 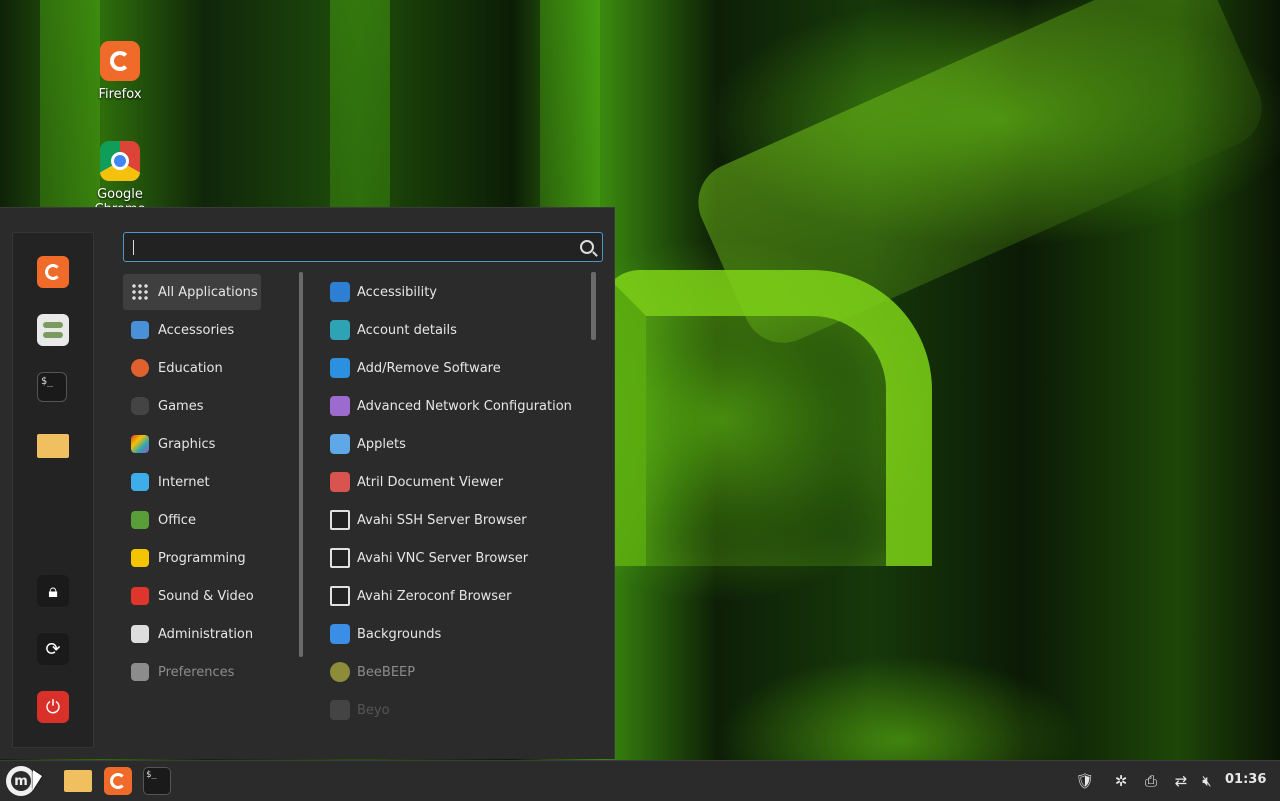 I want to click on desktop-icon-chrome: Google Chrome, so click(x=120, y=179).